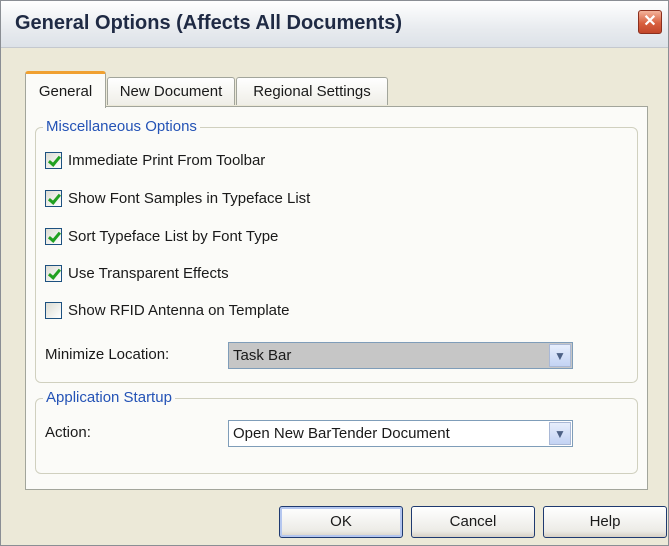  I want to click on checkbox-unchecked, so click(53, 310).